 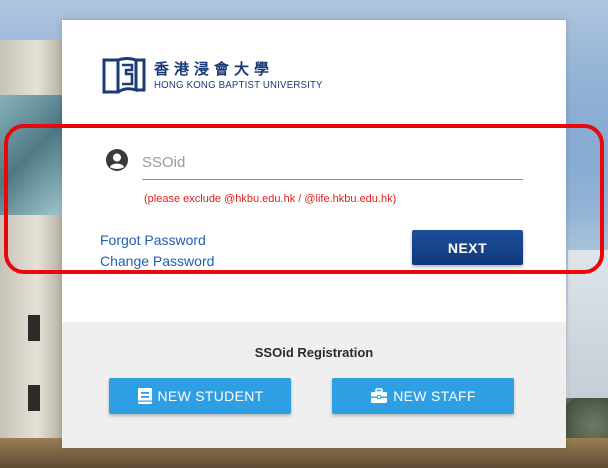 I want to click on ssoid-field, so click(x=314, y=164).